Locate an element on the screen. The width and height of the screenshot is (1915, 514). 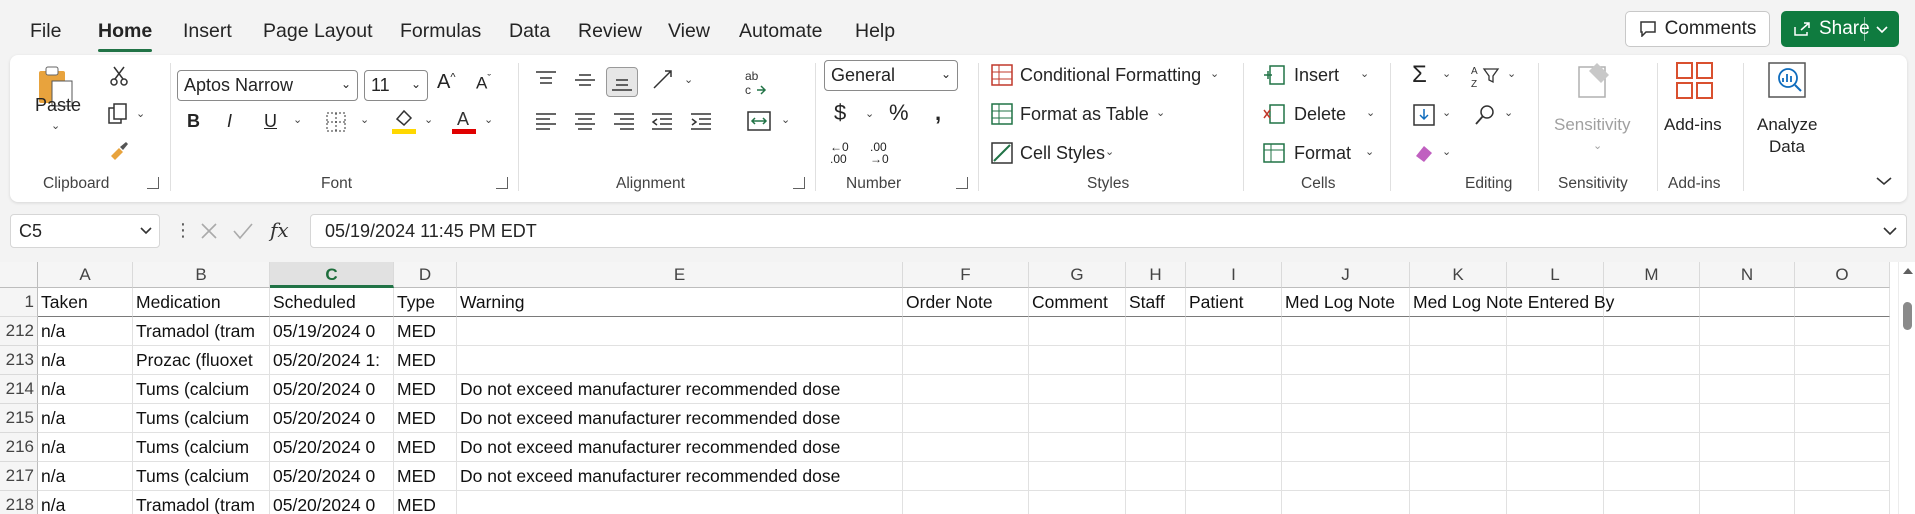
row-header: 214 is located at coordinates (19, 389).